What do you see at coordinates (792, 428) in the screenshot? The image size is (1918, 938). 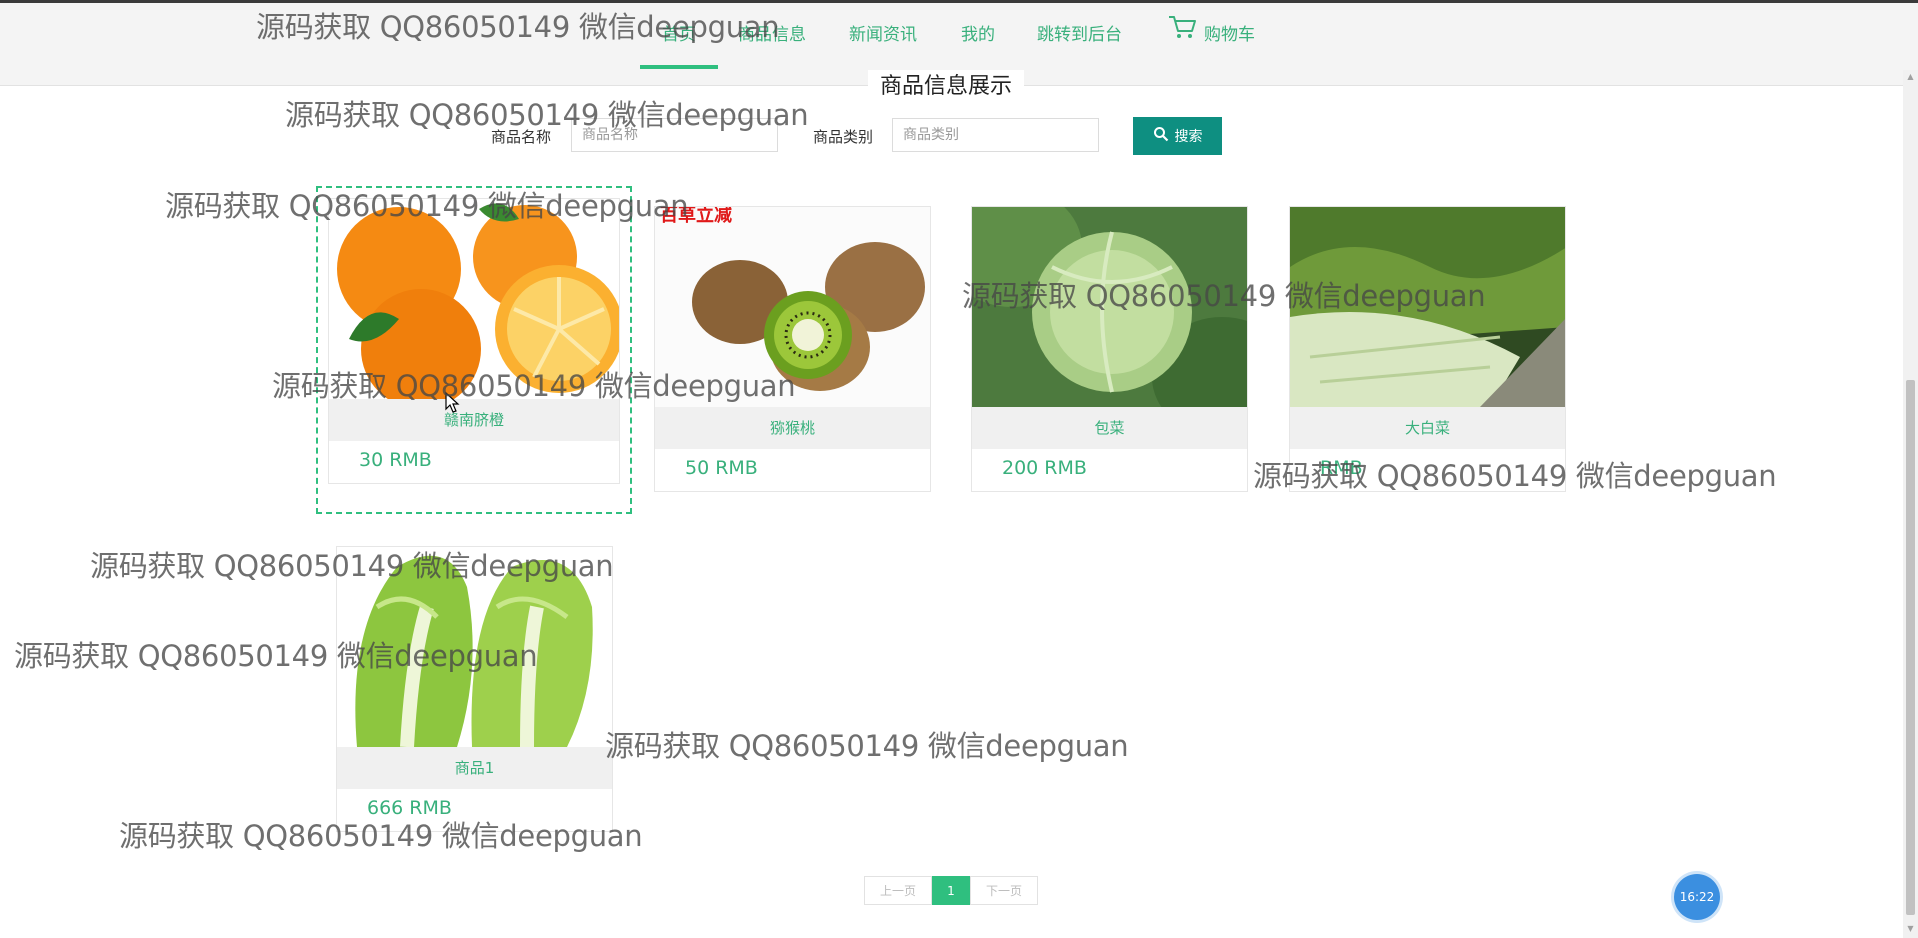 I see `product-name: 猕猴桃` at bounding box center [792, 428].